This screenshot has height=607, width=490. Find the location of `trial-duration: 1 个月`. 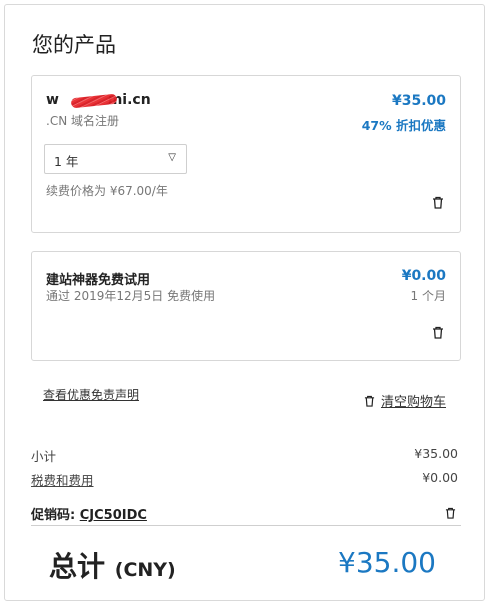

trial-duration: 1 个月 is located at coordinates (428, 296).